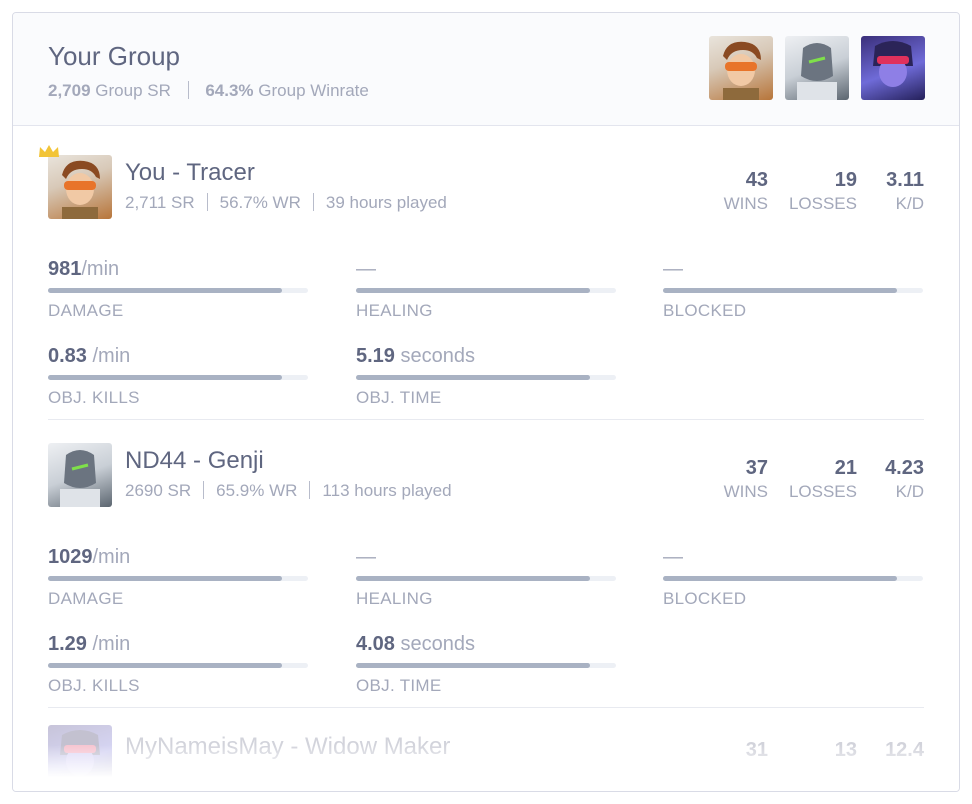 The height and width of the screenshot is (804, 972). What do you see at coordinates (756, 180) in the screenshot?
I see `wins-value: 43` at bounding box center [756, 180].